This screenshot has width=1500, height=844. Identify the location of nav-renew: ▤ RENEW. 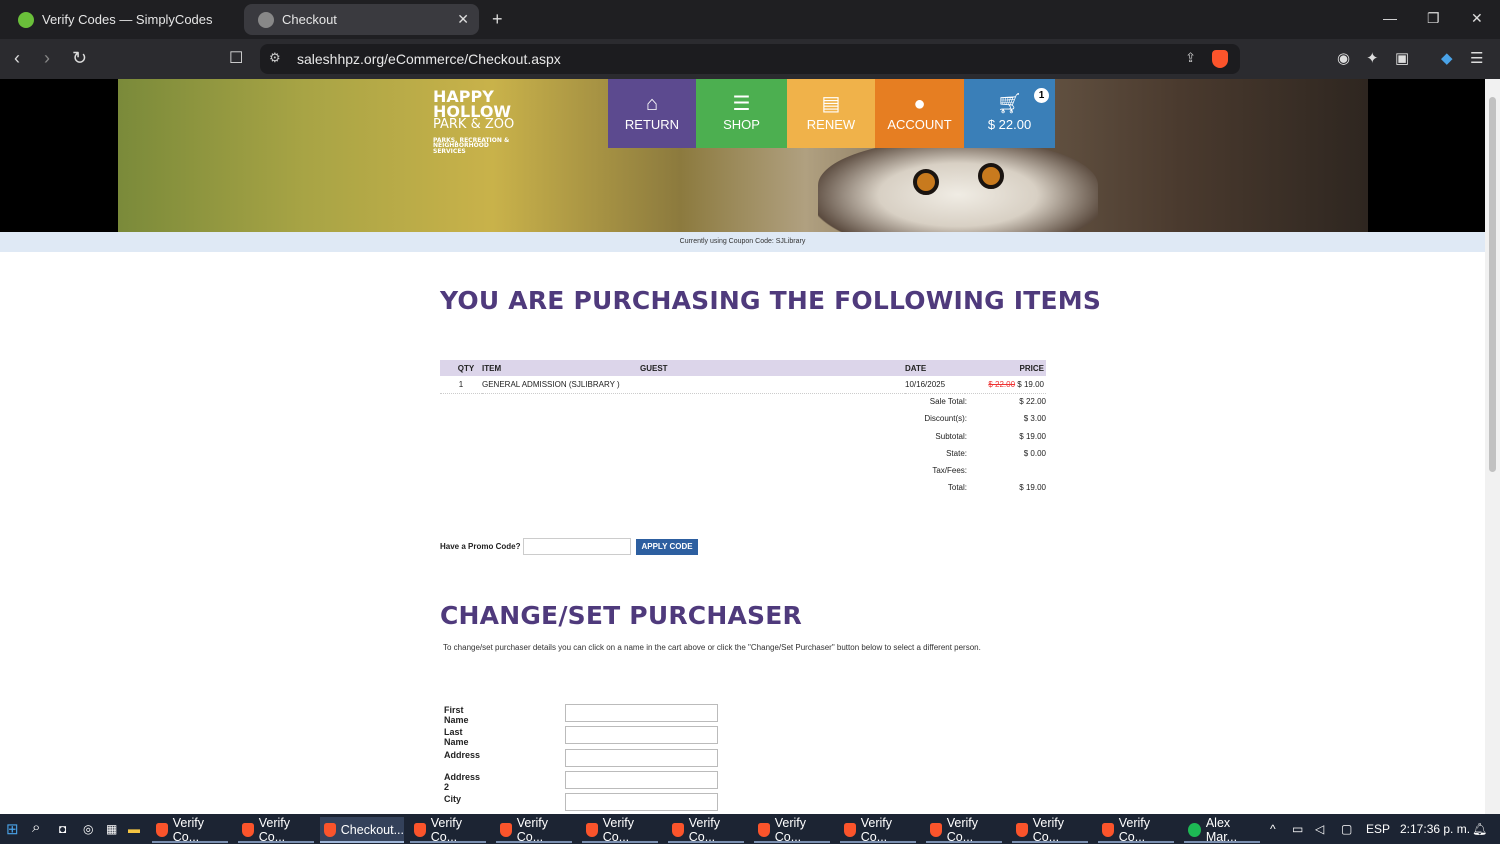
(831, 113).